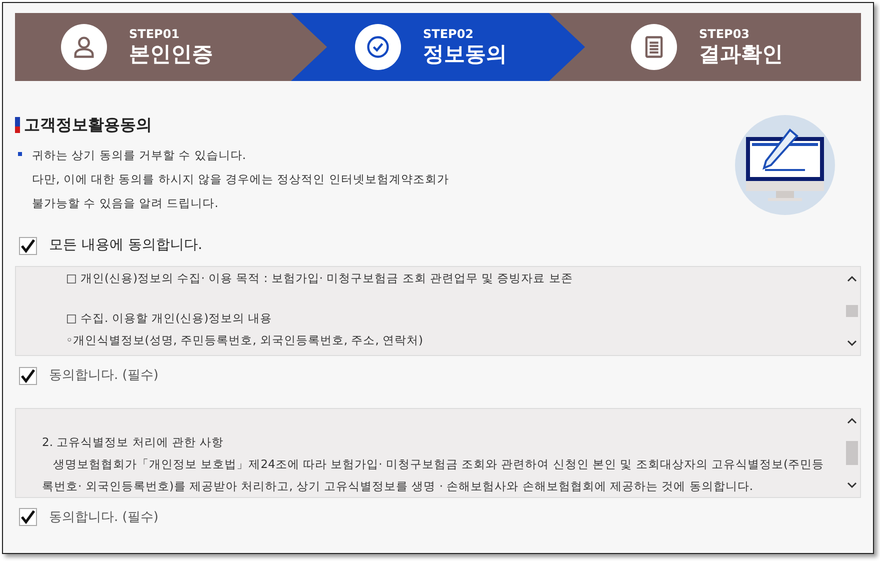  I want to click on consent-text: ◦개인식별정보(성명, 주민등록번호, 외국인등록번호, 주소, 연락처), so click(245, 340).